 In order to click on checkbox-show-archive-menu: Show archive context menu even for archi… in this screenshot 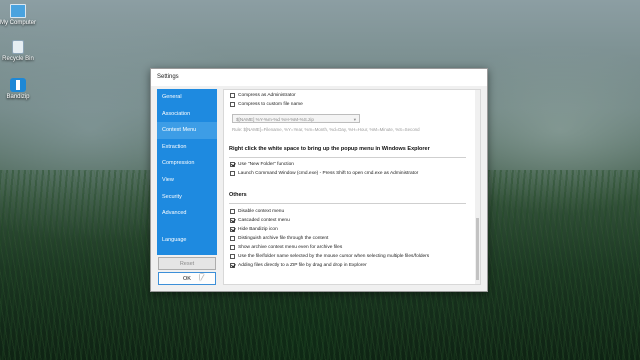, I will do `click(286, 247)`.